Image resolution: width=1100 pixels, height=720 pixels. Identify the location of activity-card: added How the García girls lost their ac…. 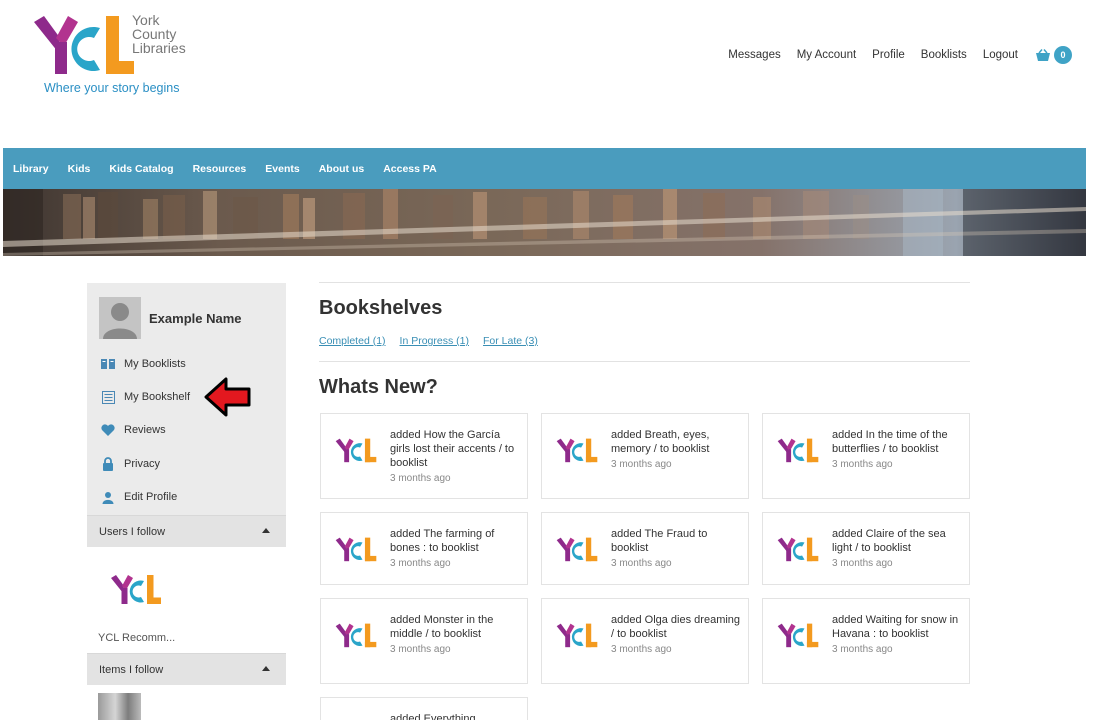
(424, 456).